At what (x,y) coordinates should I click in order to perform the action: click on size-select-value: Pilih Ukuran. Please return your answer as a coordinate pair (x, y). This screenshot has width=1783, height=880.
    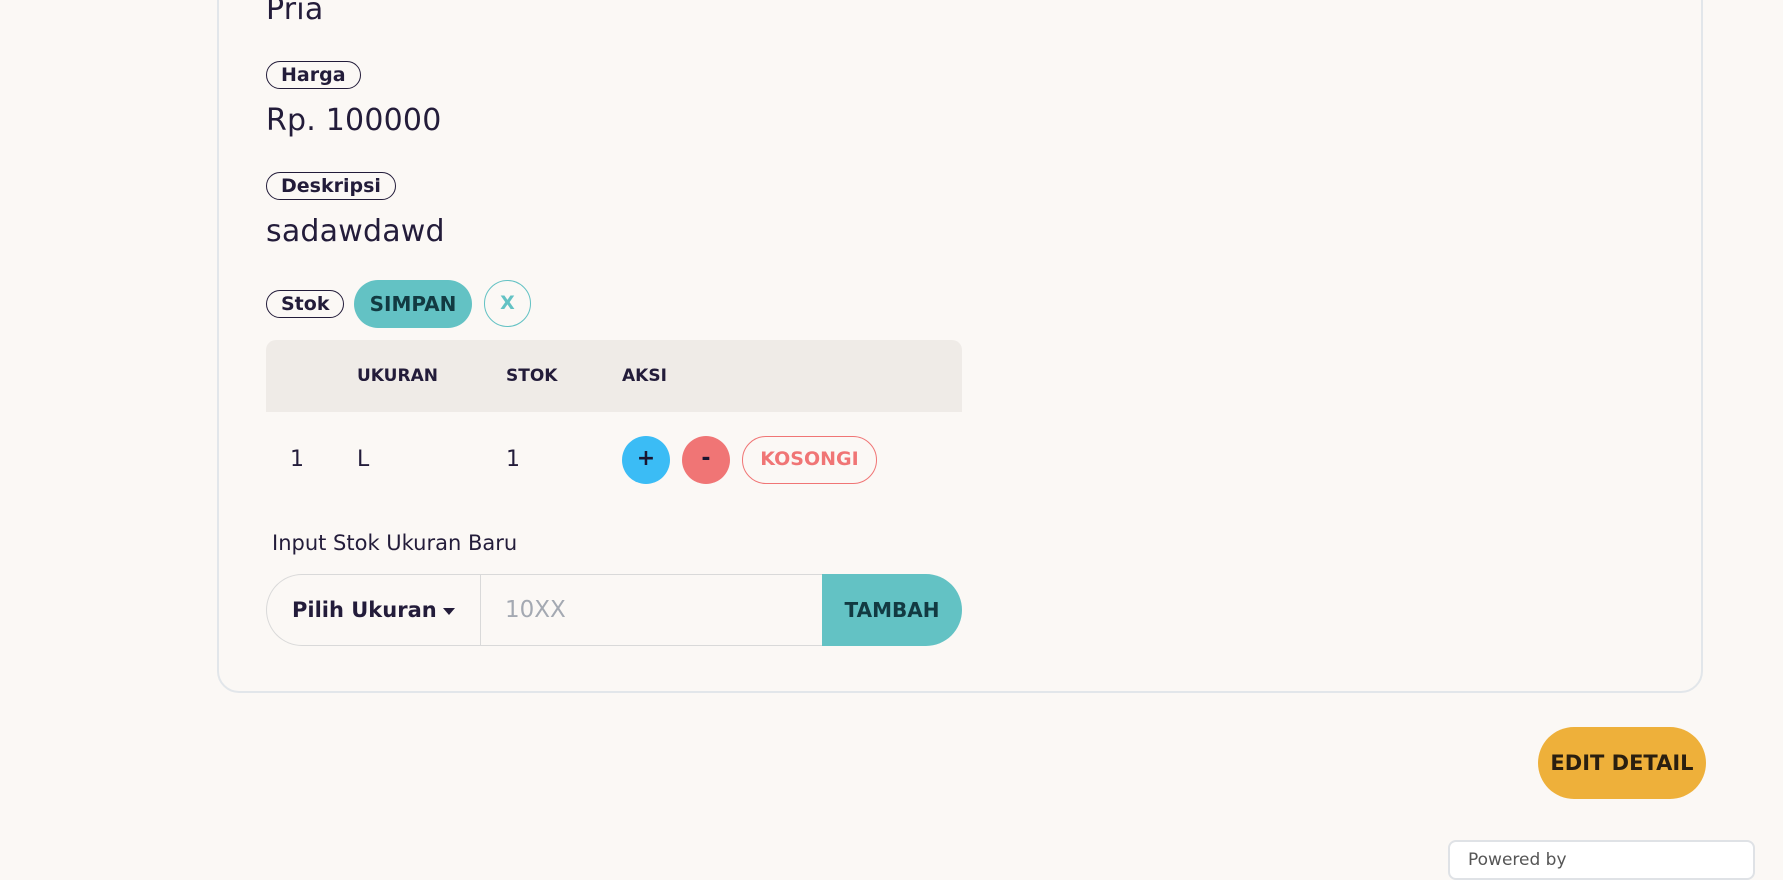
    Looking at the image, I should click on (364, 610).